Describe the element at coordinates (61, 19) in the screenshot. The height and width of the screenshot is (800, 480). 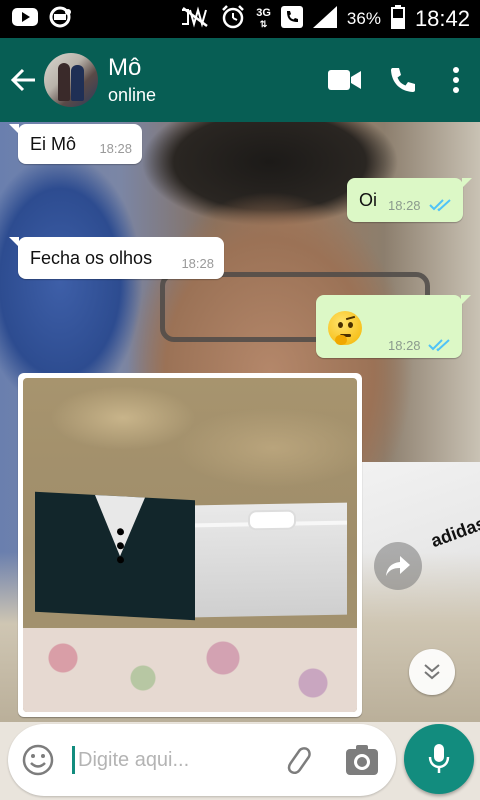
I see `mirror-app-icon` at that location.